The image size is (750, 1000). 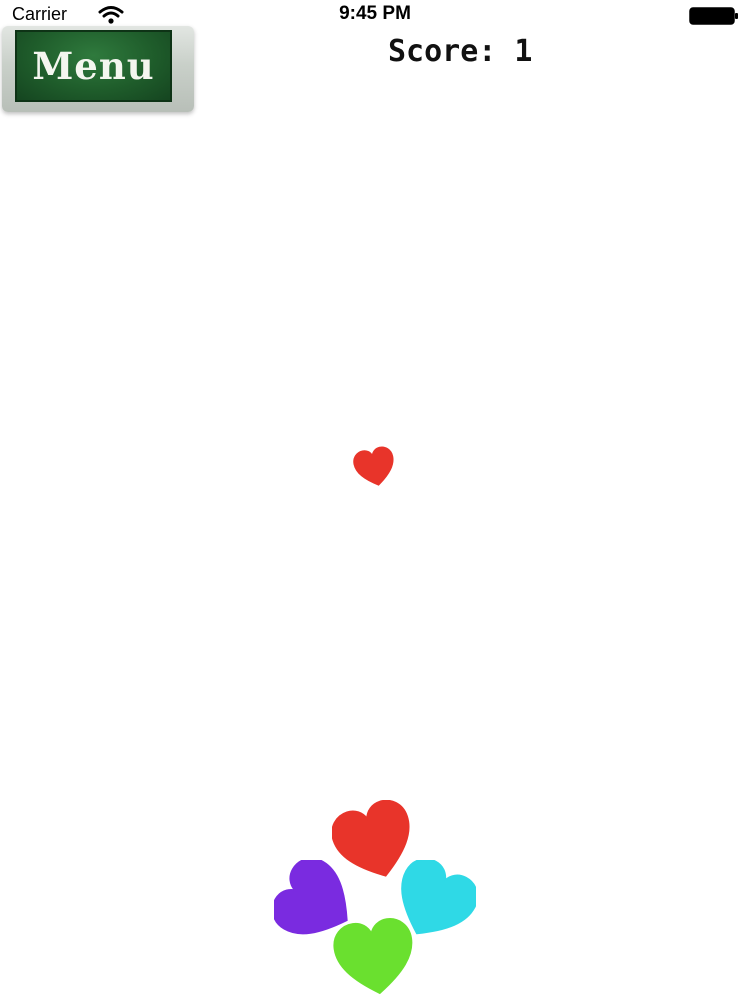 What do you see at coordinates (375, 468) in the screenshot?
I see `falling-heart-icon` at bounding box center [375, 468].